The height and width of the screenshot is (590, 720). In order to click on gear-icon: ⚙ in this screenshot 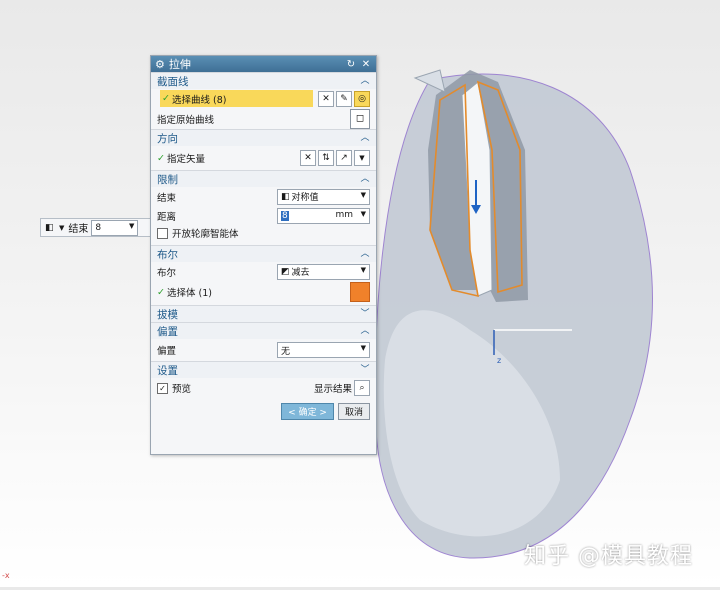, I will do `click(160, 64)`.